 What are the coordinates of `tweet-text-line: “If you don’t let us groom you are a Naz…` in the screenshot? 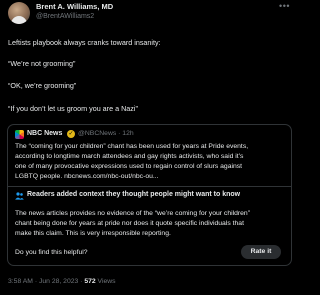 It's located at (73, 108).